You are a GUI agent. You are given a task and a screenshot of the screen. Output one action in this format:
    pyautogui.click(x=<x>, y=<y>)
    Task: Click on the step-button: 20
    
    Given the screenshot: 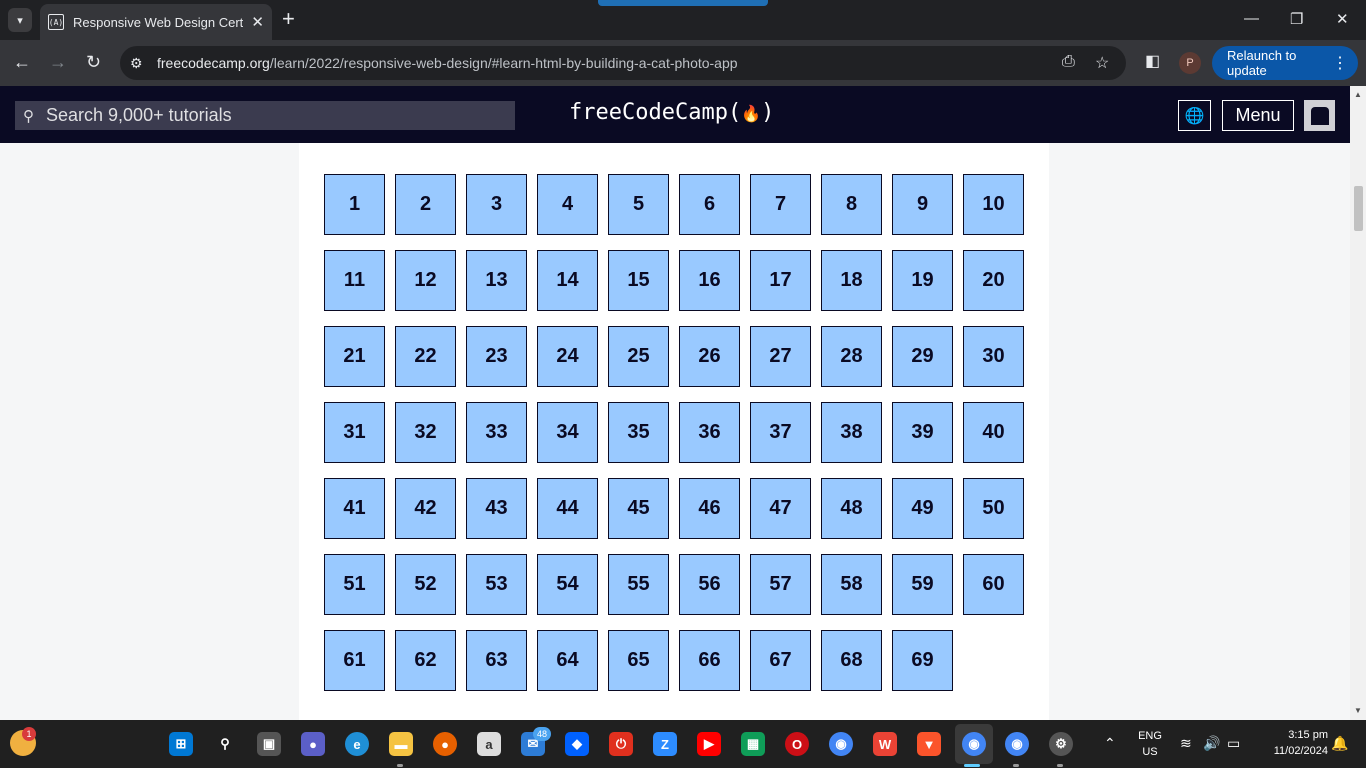 What is the action you would take?
    pyautogui.click(x=993, y=280)
    